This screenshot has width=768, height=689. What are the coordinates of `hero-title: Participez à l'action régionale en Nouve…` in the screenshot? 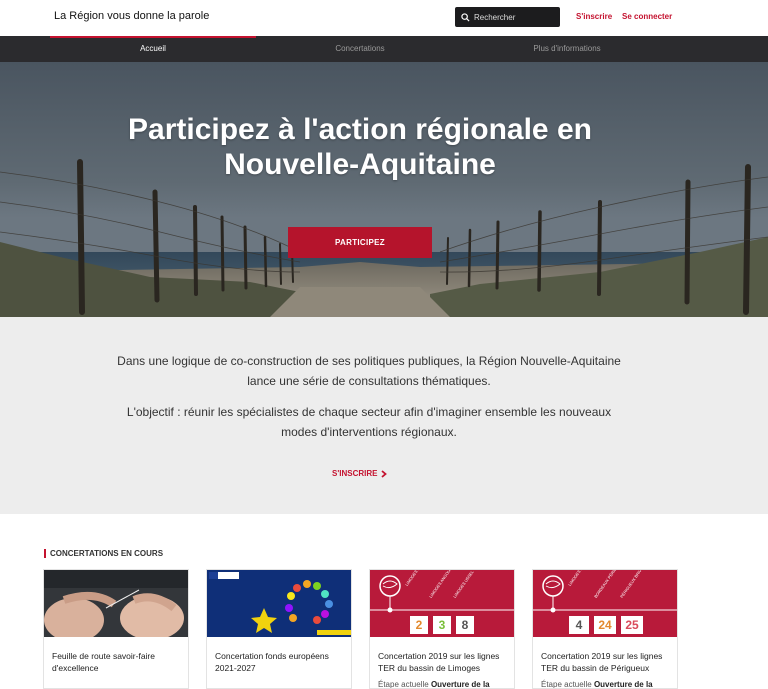 It's located at (360, 147).